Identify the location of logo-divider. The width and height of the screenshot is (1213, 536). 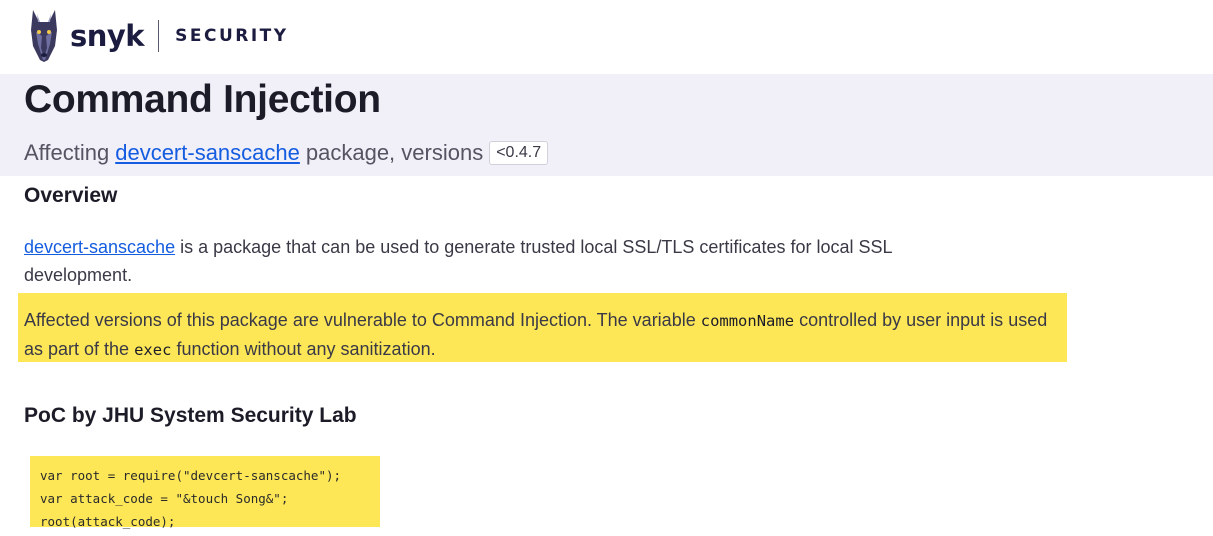
(159, 36).